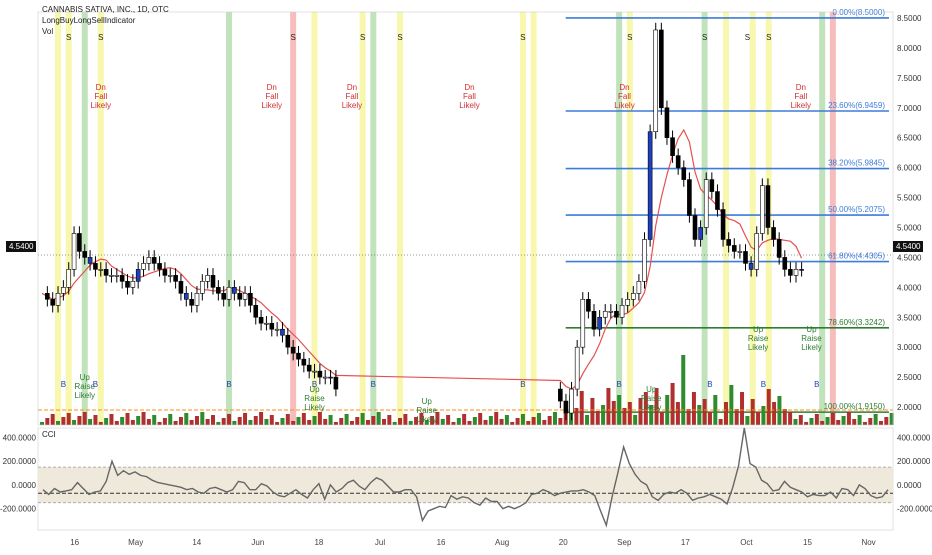 This screenshot has width=932, height=555. Describe the element at coordinates (856, 256) in the screenshot. I see `fib-label: 61.80%(4.4305)` at that location.